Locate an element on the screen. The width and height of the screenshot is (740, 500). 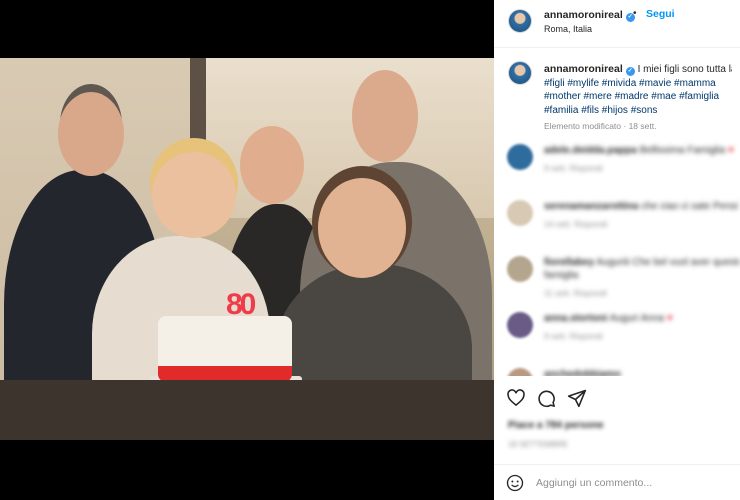
comment-text: che ciao ci sate Pensi is located at coordinates (689, 206).